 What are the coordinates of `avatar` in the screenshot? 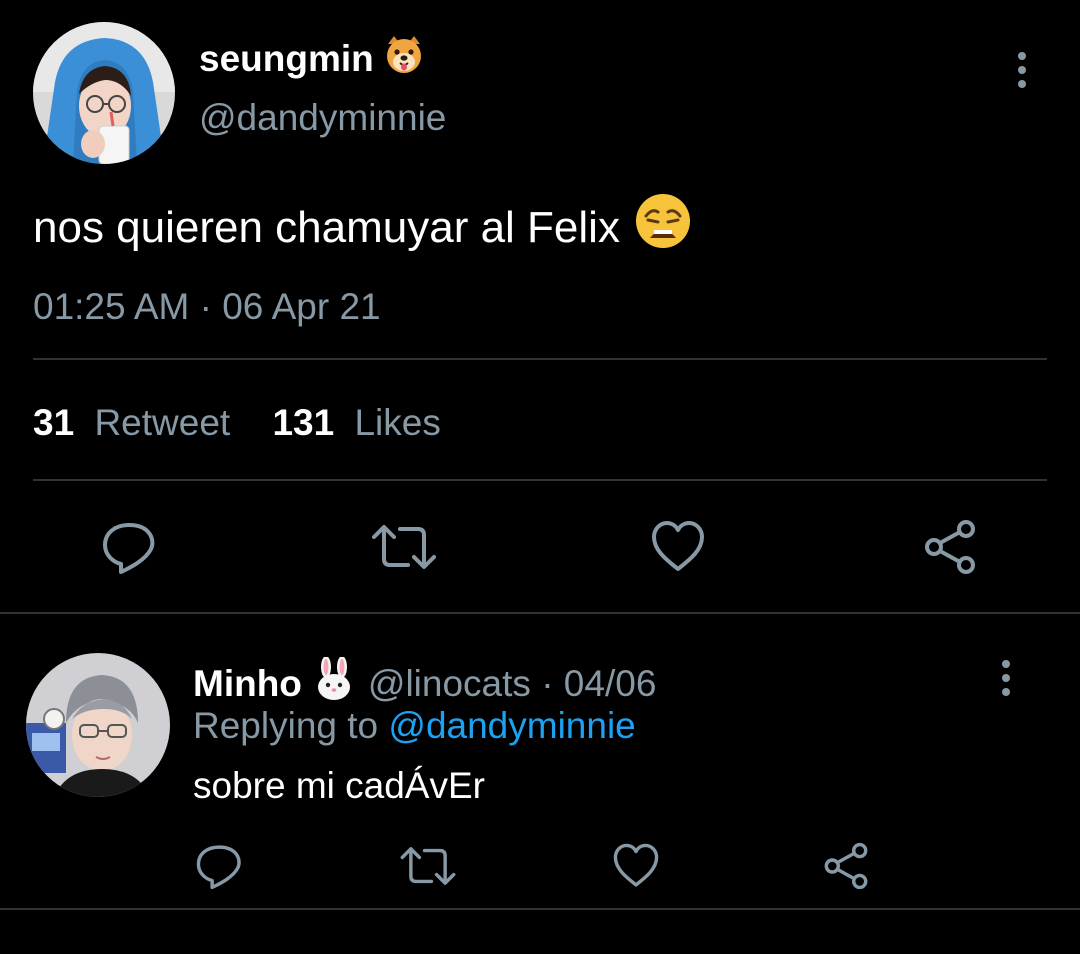 It's located at (104, 93).